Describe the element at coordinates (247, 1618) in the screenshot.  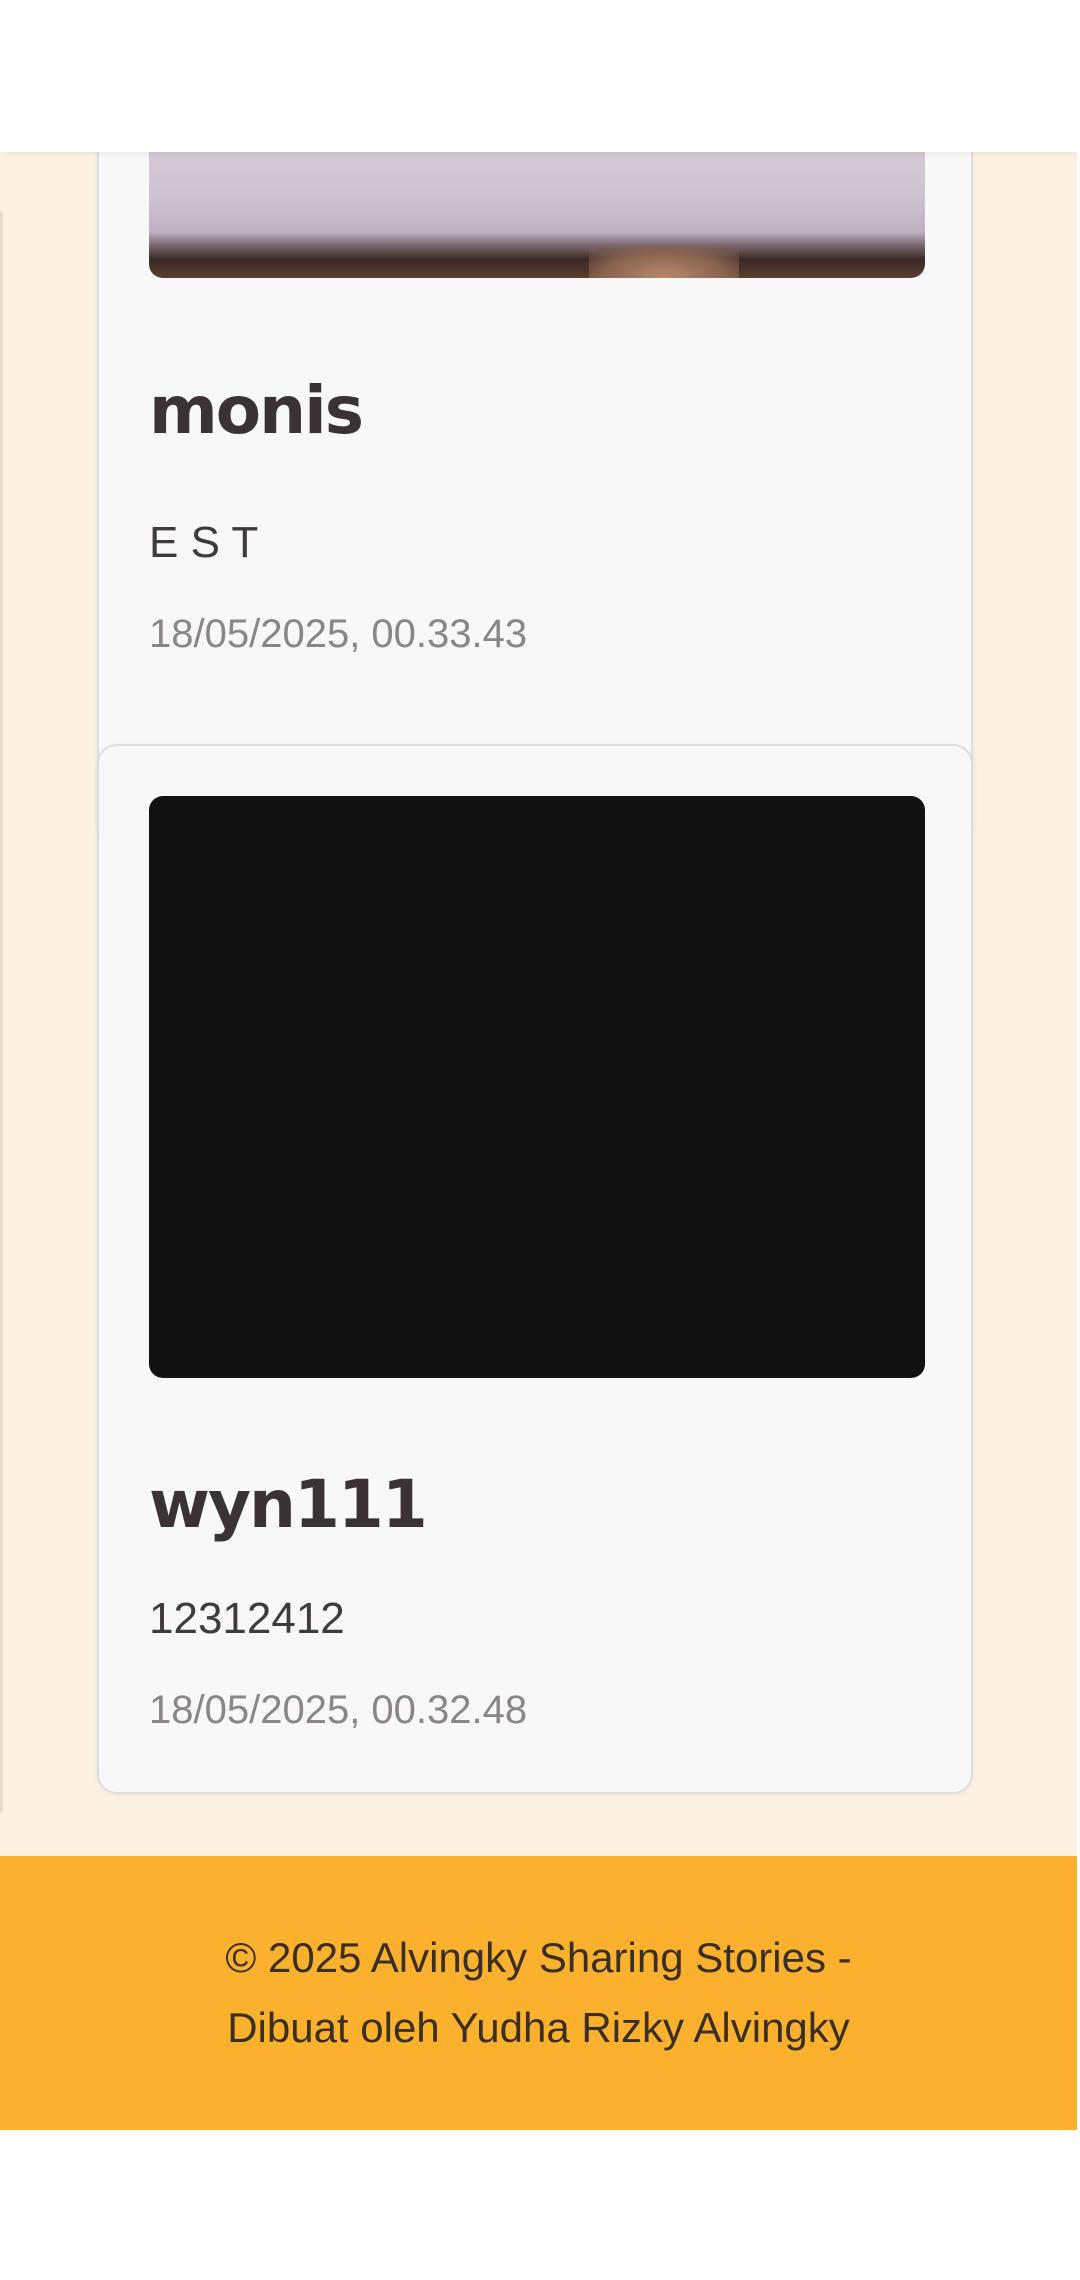
I see `story-description: 12312412` at that location.